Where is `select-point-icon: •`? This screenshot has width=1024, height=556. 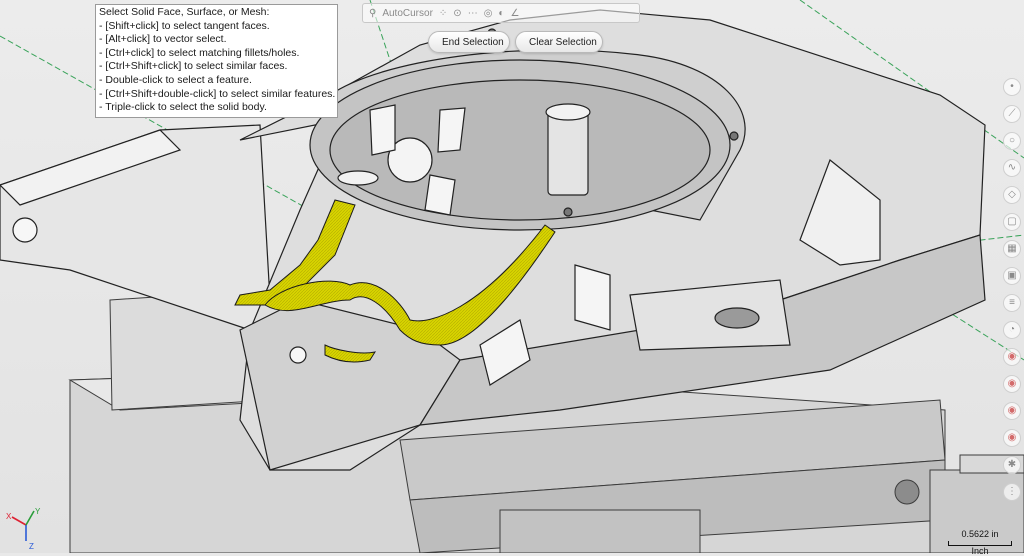
select-point-icon: • is located at coordinates (1012, 87).